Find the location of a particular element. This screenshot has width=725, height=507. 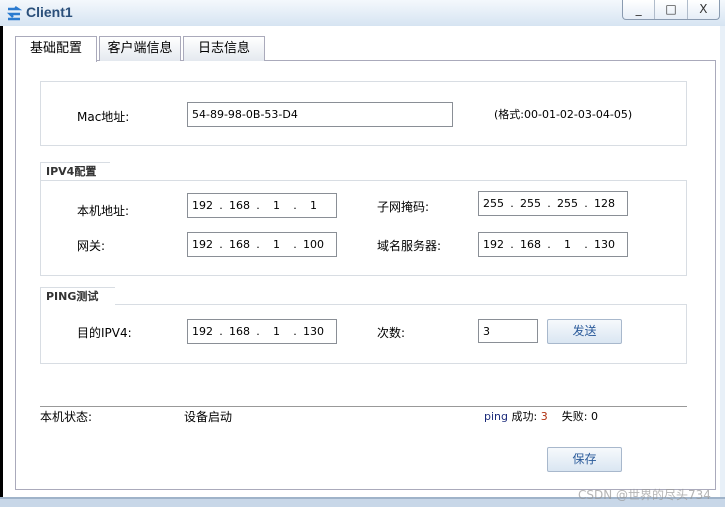

subnet-mask-label: 子网掩码: is located at coordinates (403, 207).